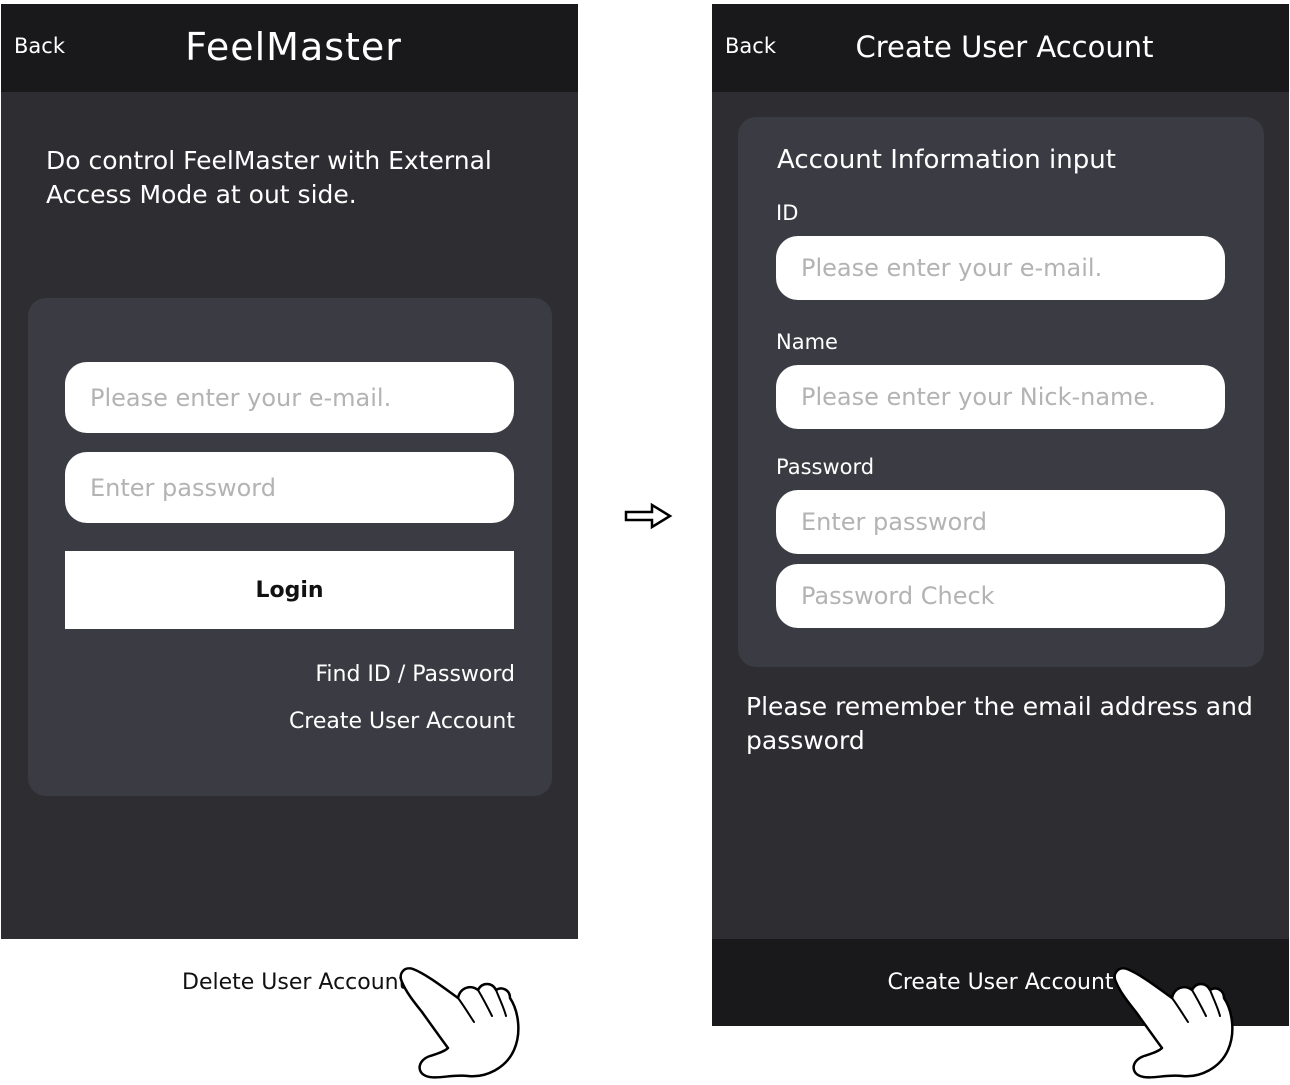 This screenshot has width=1290, height=1085. Describe the element at coordinates (648, 516) in the screenshot. I see `right-arrow-icon` at that location.